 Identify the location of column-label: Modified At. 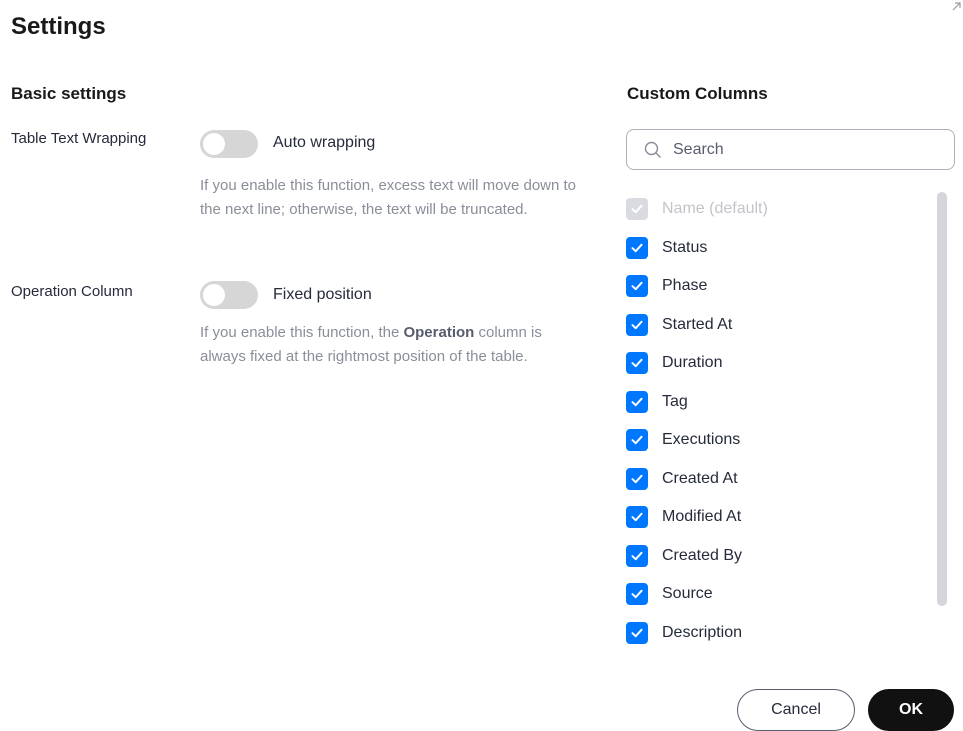
(702, 517).